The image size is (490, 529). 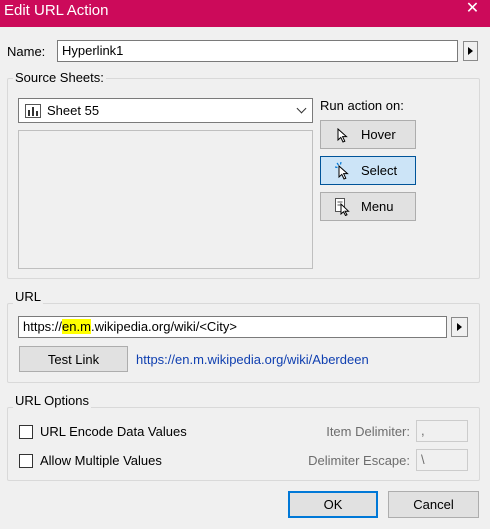 I want to click on url-encode-checkbox, so click(x=26, y=432).